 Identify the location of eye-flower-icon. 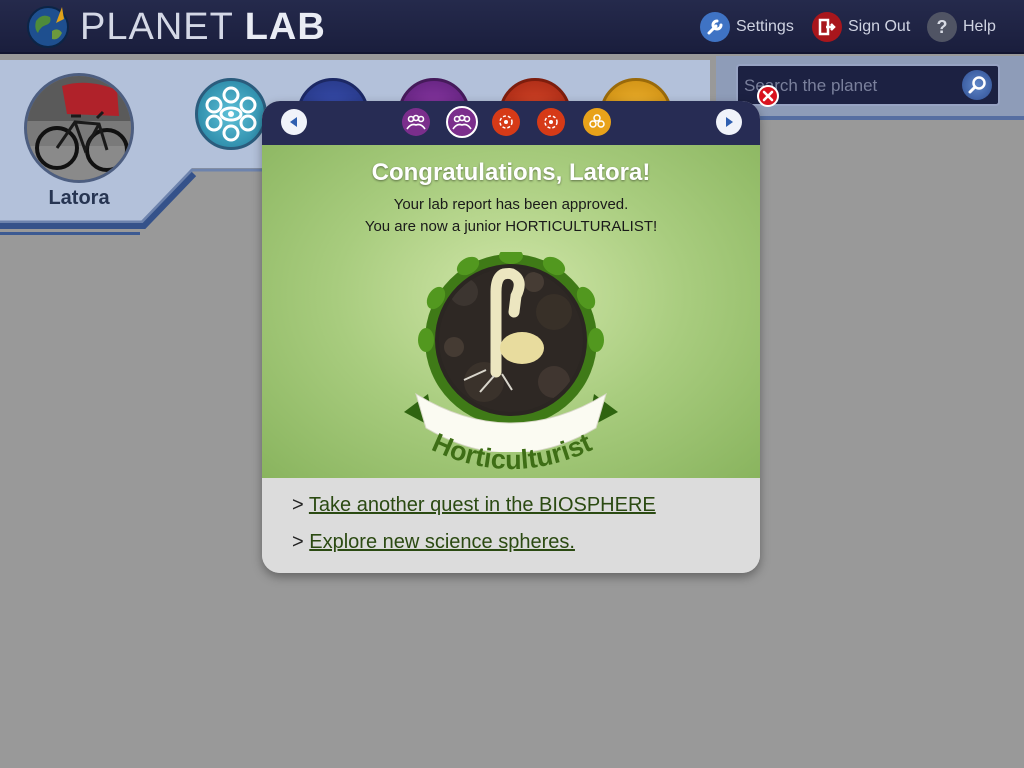
(231, 114).